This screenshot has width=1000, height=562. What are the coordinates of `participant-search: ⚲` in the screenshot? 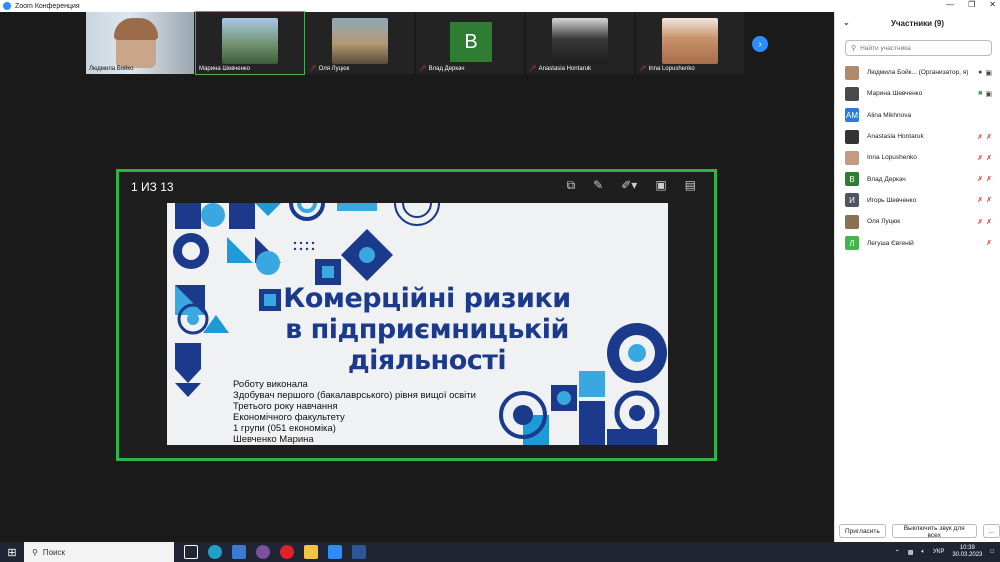 It's located at (918, 48).